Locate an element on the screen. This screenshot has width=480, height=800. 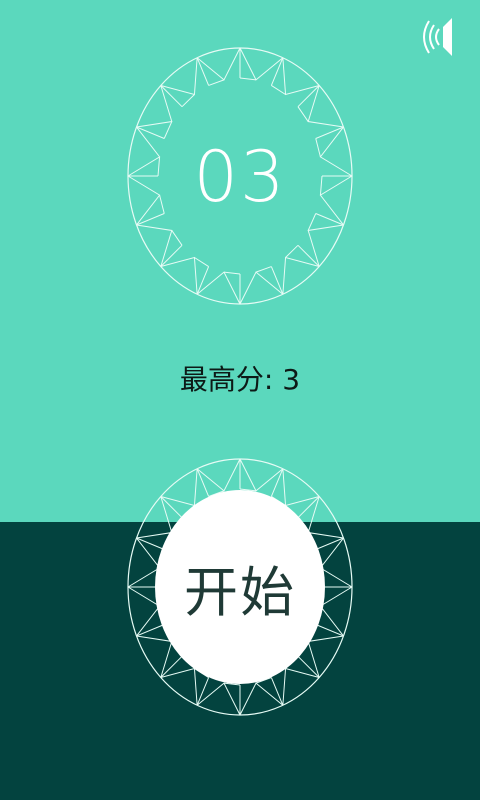
speaker-icon is located at coordinates (443, 37).